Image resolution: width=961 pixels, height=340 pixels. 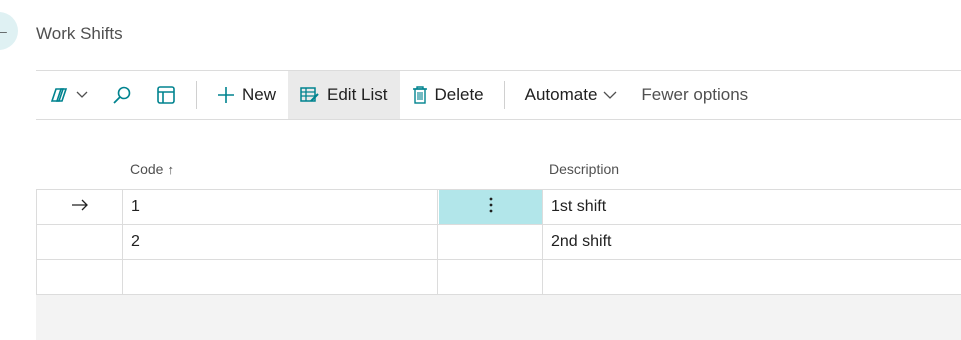 What do you see at coordinates (5, 30) in the screenshot?
I see `back-arrow-icon: ←` at bounding box center [5, 30].